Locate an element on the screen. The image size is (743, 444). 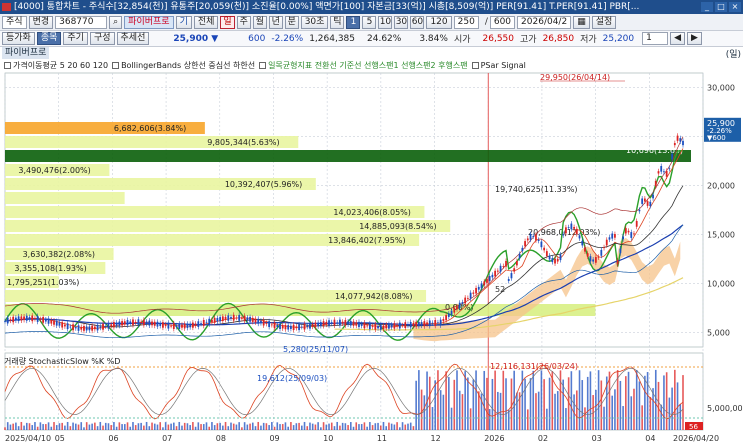
search-icon: ⌕ is located at coordinates (116, 22).